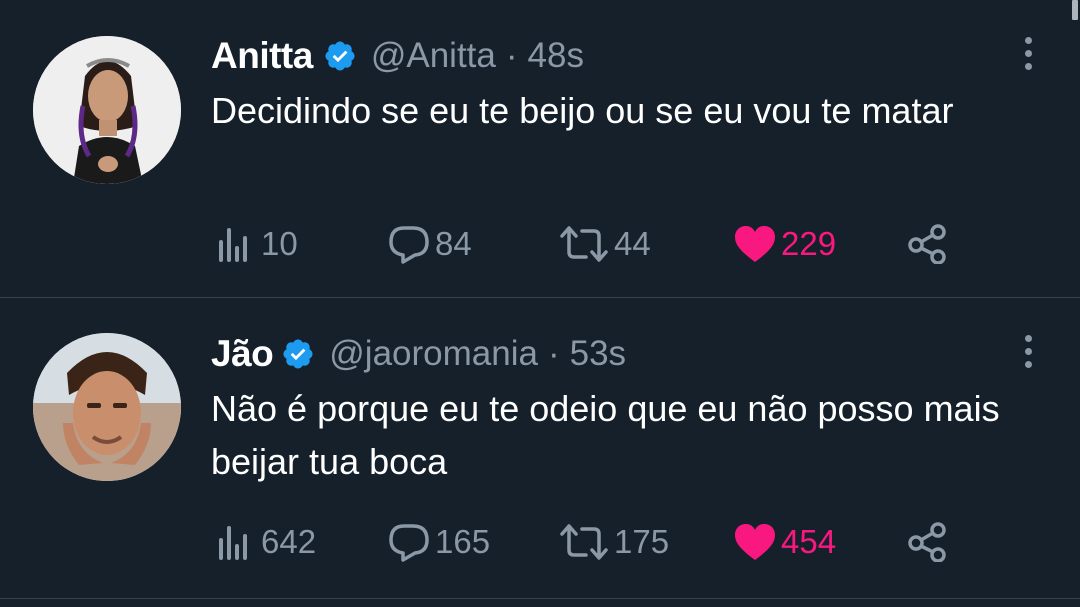  What do you see at coordinates (632, 243) in the screenshot?
I see `retweet-count: 44` at bounding box center [632, 243].